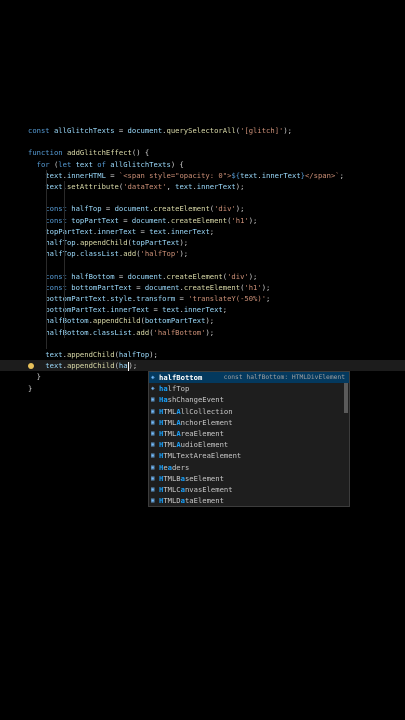  I want to click on autocomplete-item: ▣ HashChangeEvent, so click(249, 399).